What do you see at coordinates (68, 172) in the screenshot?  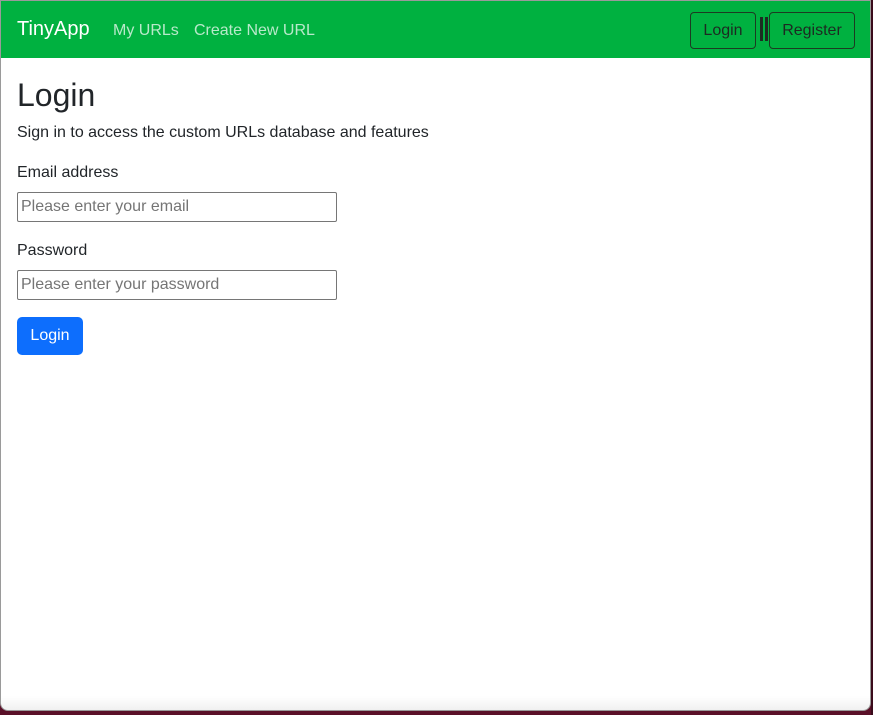 I see `email-label: Email address` at bounding box center [68, 172].